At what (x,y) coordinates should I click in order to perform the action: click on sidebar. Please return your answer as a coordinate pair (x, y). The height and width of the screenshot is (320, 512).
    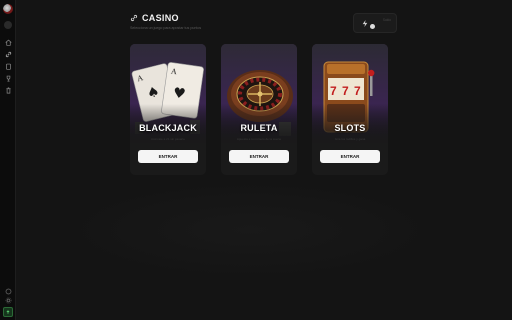
    Looking at the image, I should click on (8, 160).